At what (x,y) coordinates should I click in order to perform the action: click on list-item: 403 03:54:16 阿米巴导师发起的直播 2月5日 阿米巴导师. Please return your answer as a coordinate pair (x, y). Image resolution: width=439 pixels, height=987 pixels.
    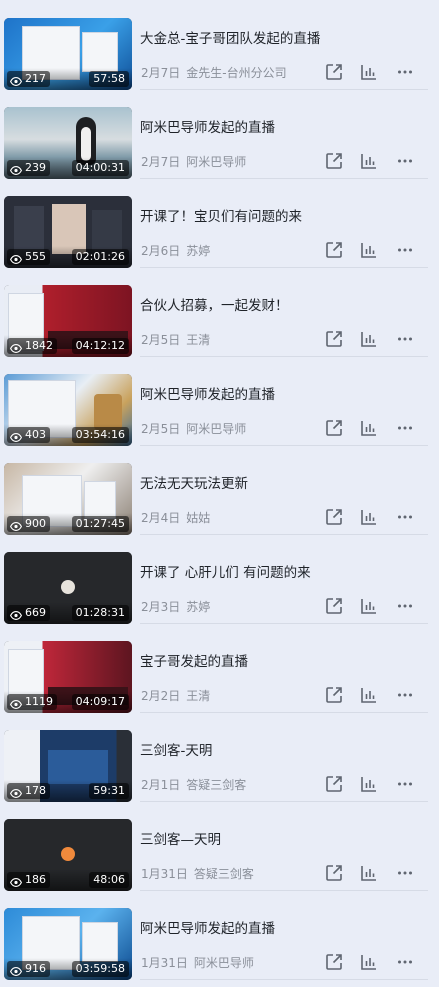
    Looking at the image, I should click on (219, 401).